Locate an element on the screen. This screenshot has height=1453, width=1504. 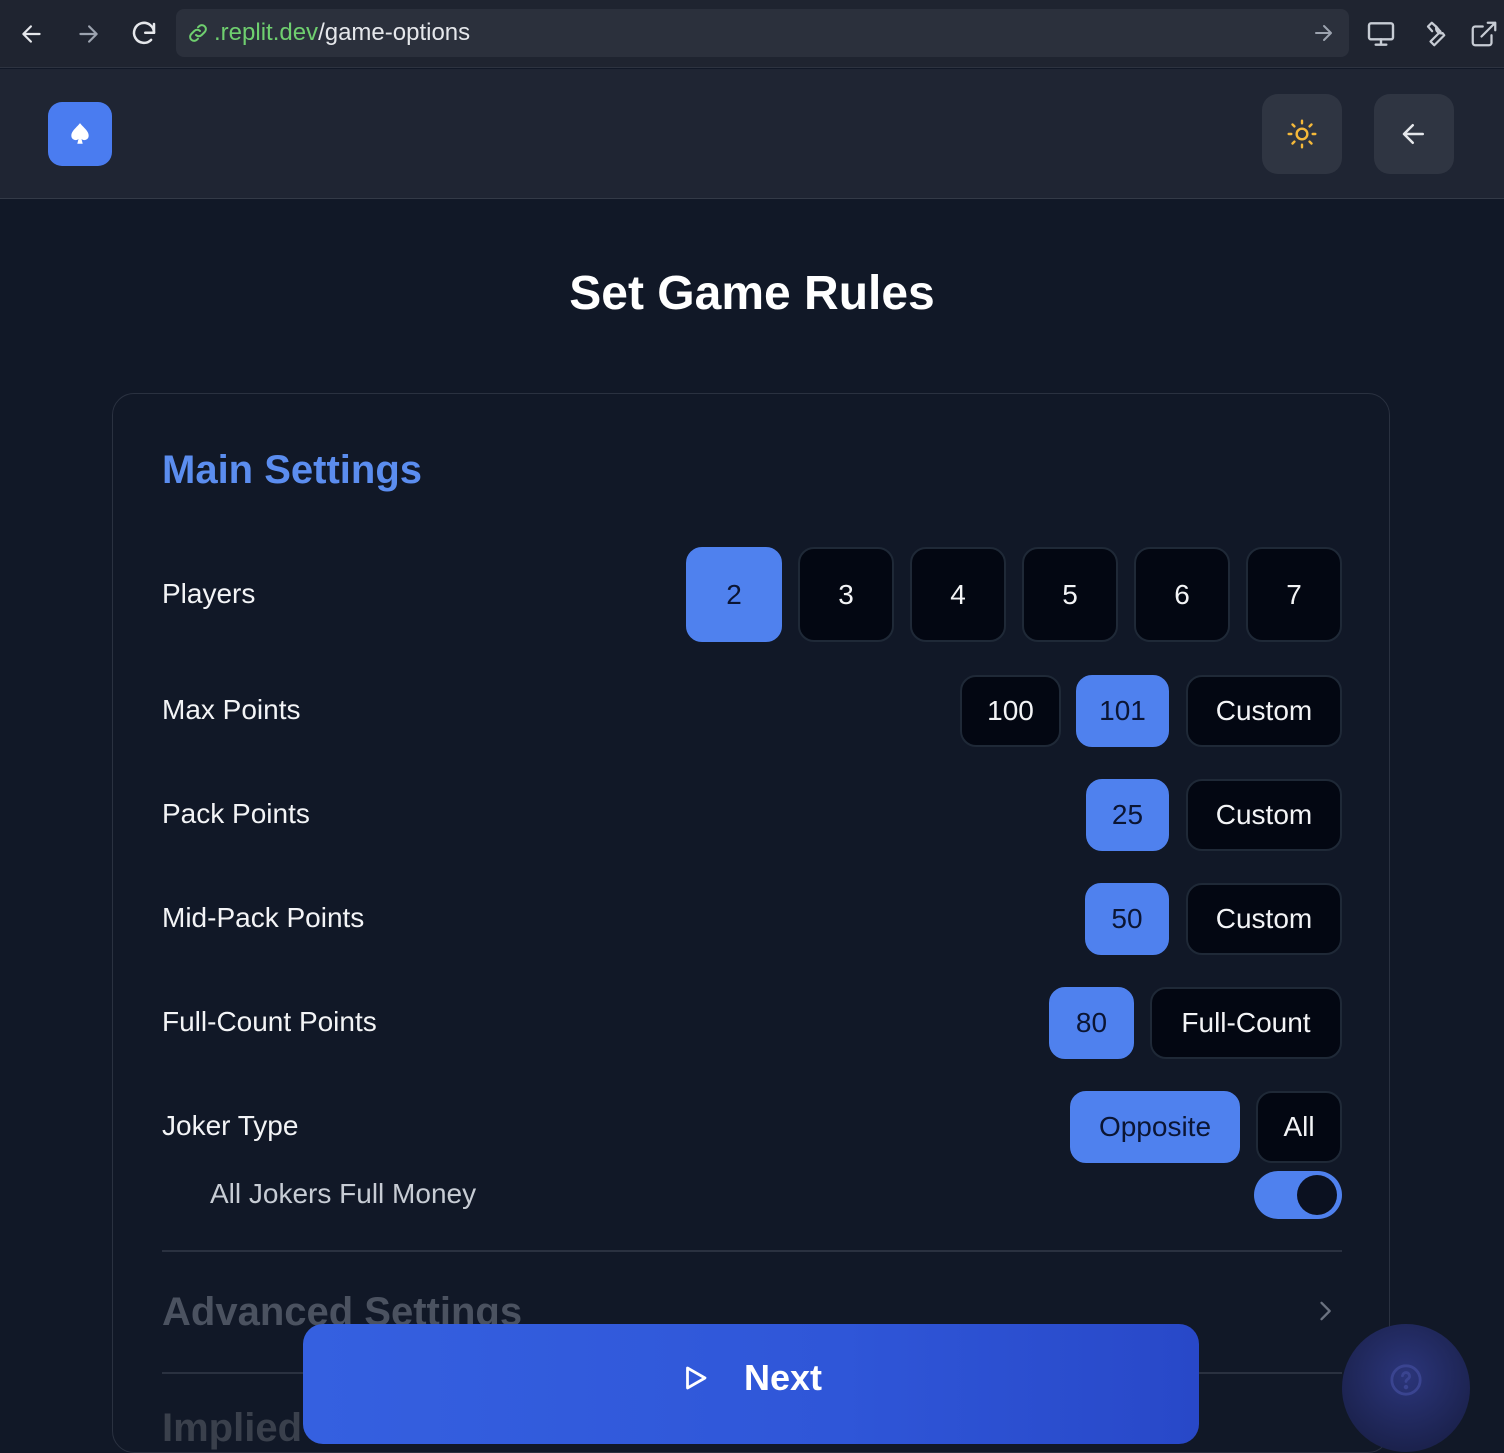
toggle-knob is located at coordinates (1317, 1195).